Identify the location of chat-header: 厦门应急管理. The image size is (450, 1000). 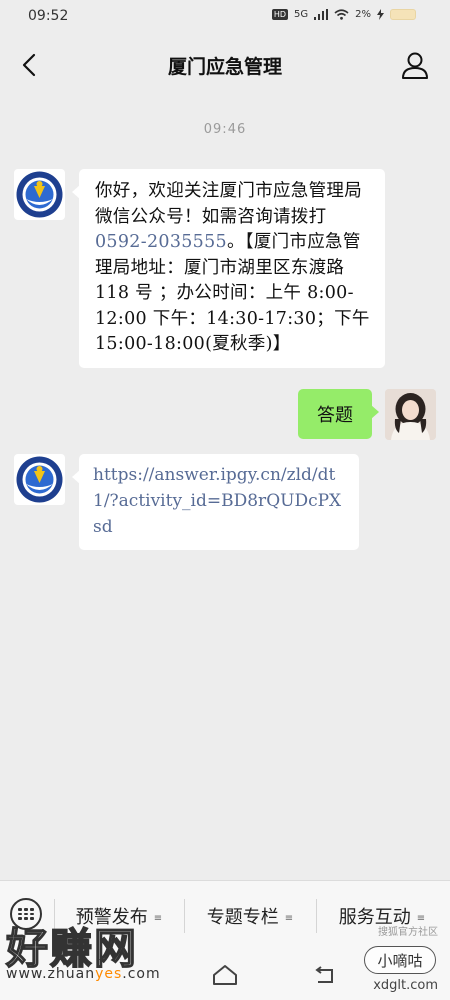
(225, 65).